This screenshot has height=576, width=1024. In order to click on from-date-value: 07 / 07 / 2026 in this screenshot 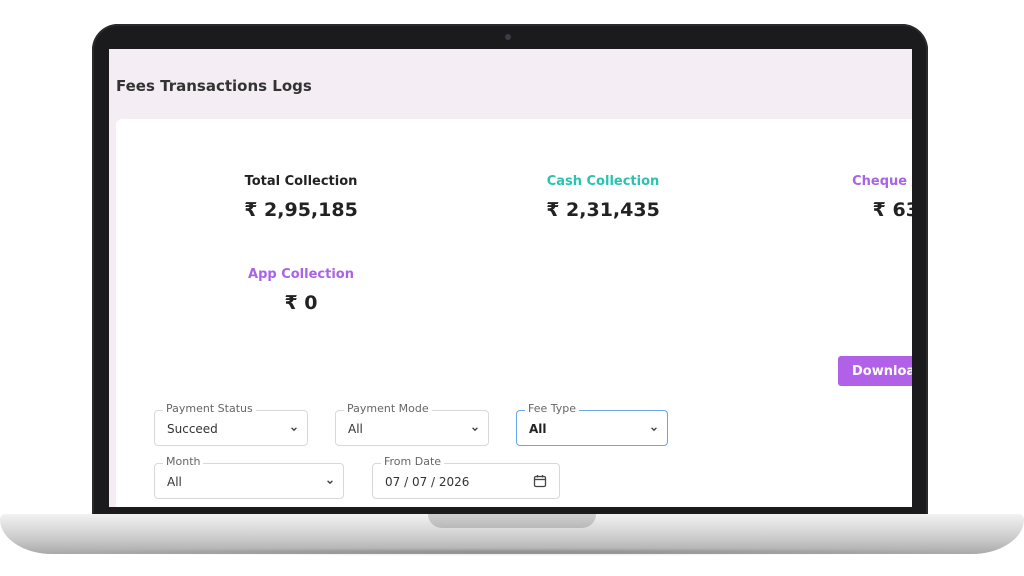, I will do `click(427, 482)`.